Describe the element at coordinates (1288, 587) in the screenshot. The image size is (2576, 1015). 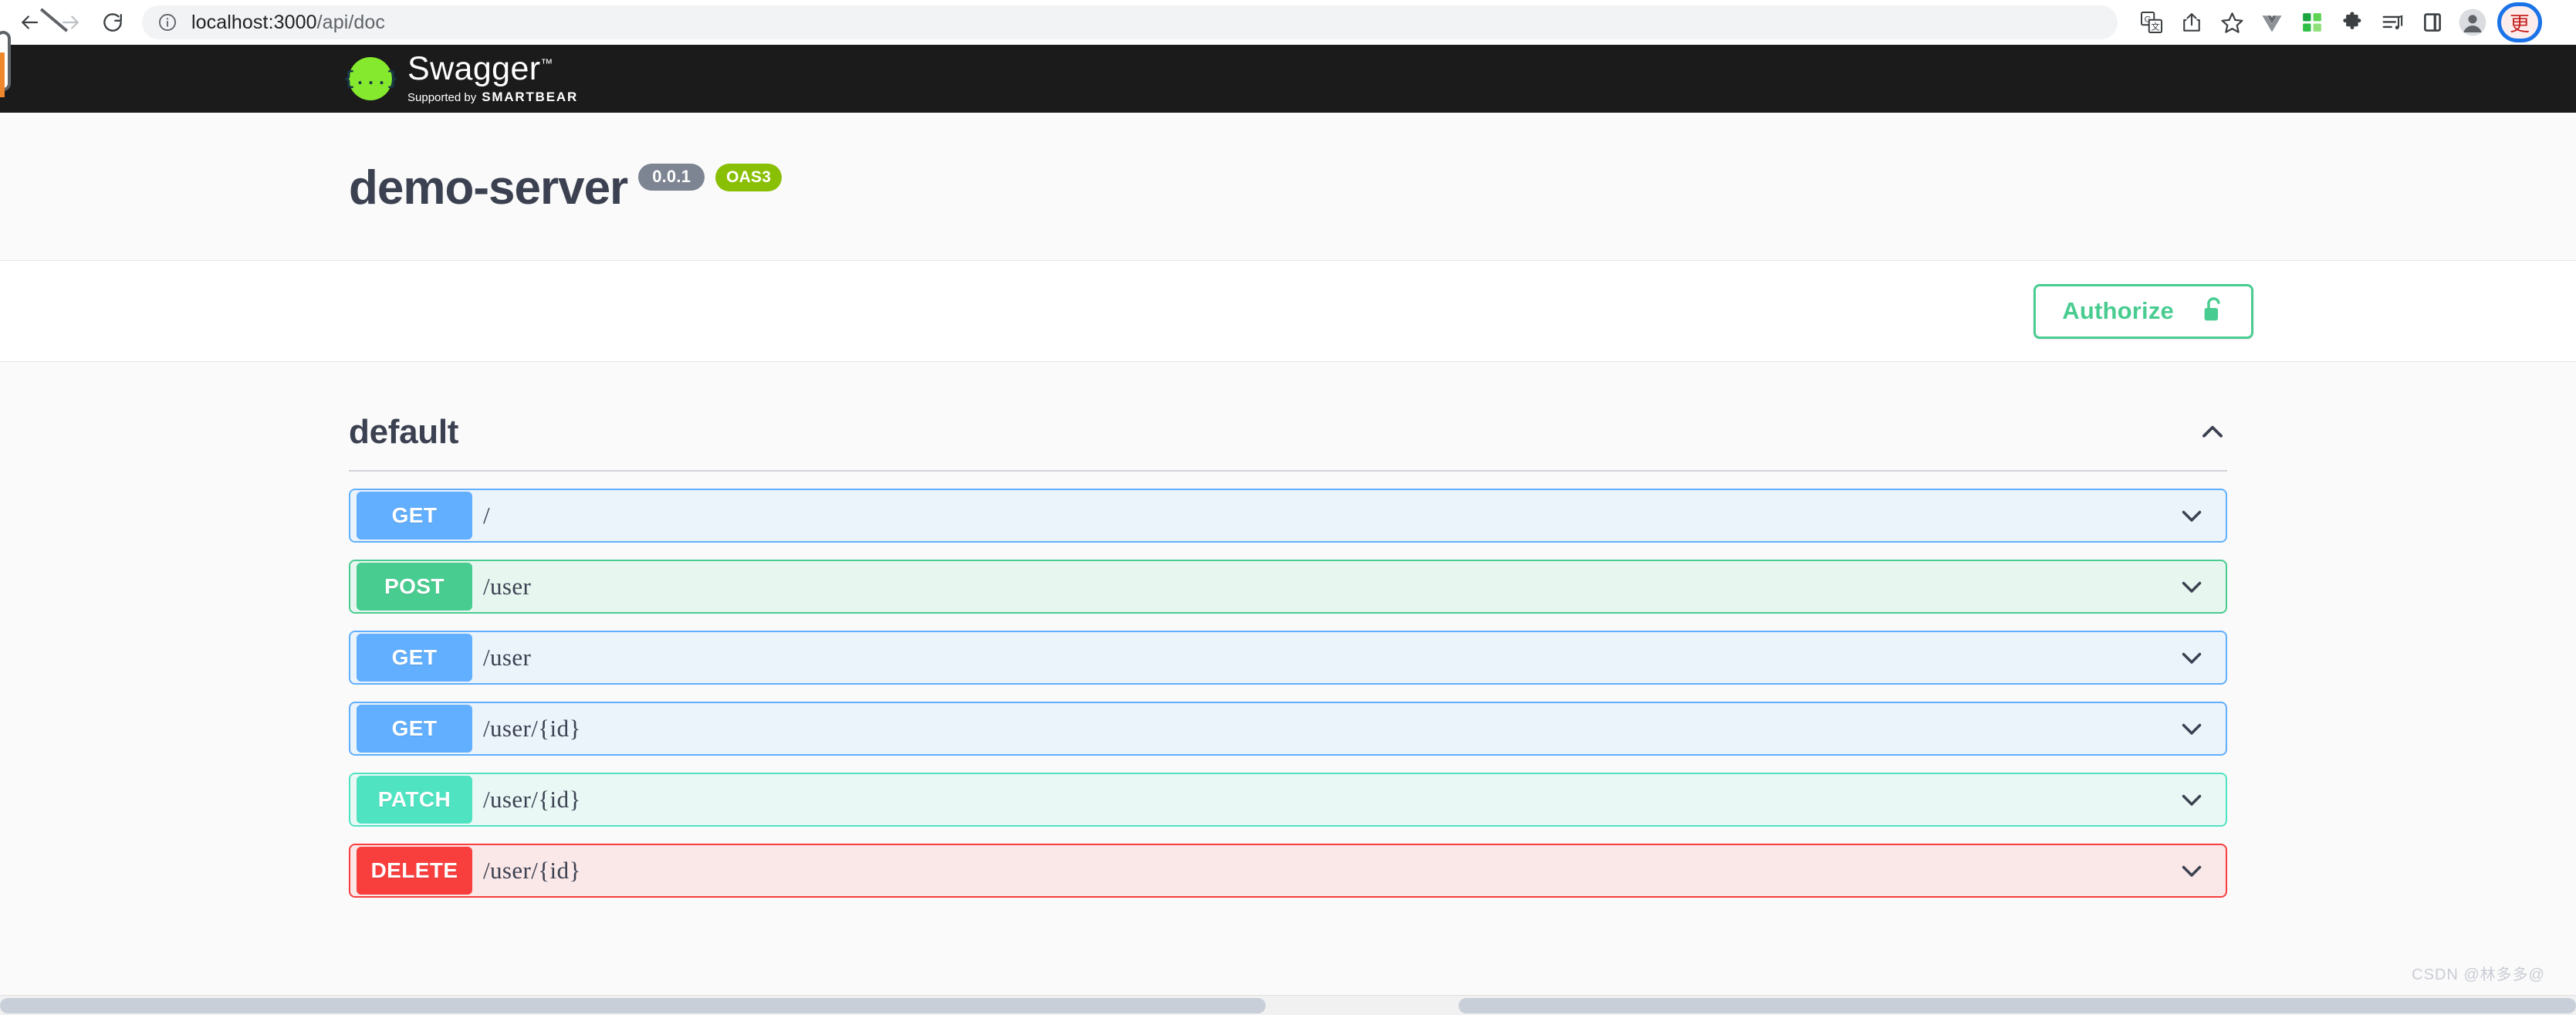
I see `operation-row: POST /user` at that location.